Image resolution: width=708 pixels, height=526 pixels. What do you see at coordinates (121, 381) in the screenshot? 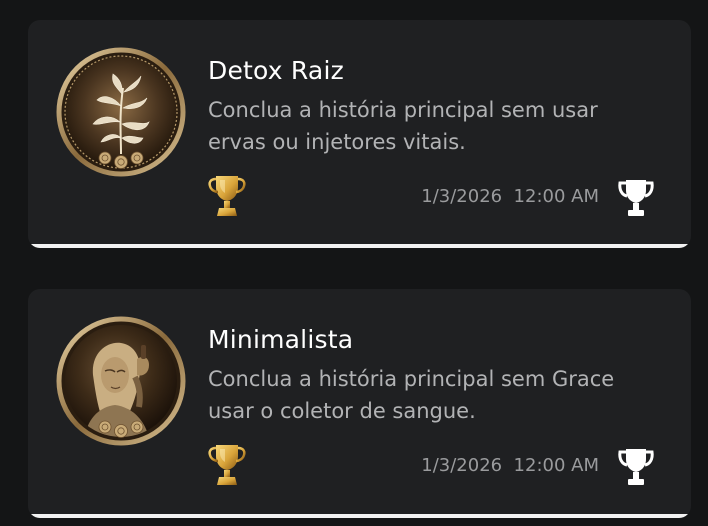
I see `trophy-medal-portrait-icon` at bounding box center [121, 381].